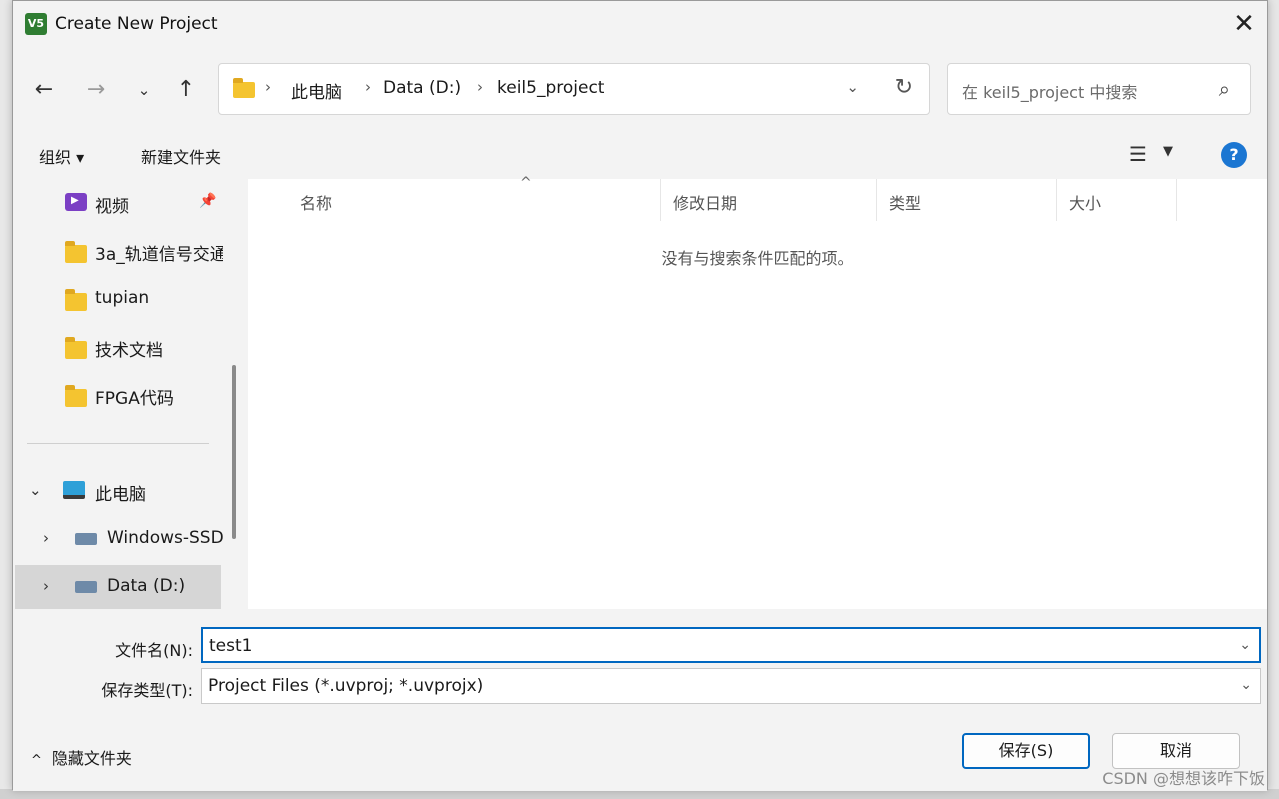  Describe the element at coordinates (112, 207) in the screenshot. I see `sidebar-item-label: 视频` at that location.